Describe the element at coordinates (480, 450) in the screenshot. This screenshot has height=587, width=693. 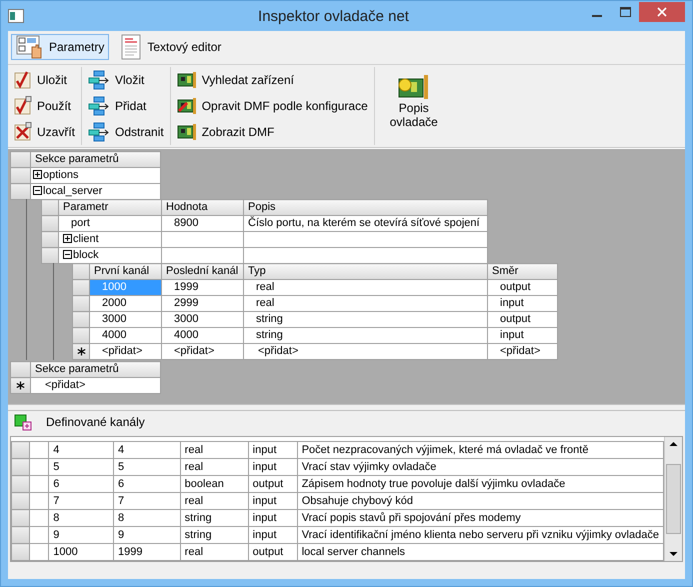
I see `table-cell: Počet nezpracovaných výjimek, které má ovladač ve frontě` at that location.